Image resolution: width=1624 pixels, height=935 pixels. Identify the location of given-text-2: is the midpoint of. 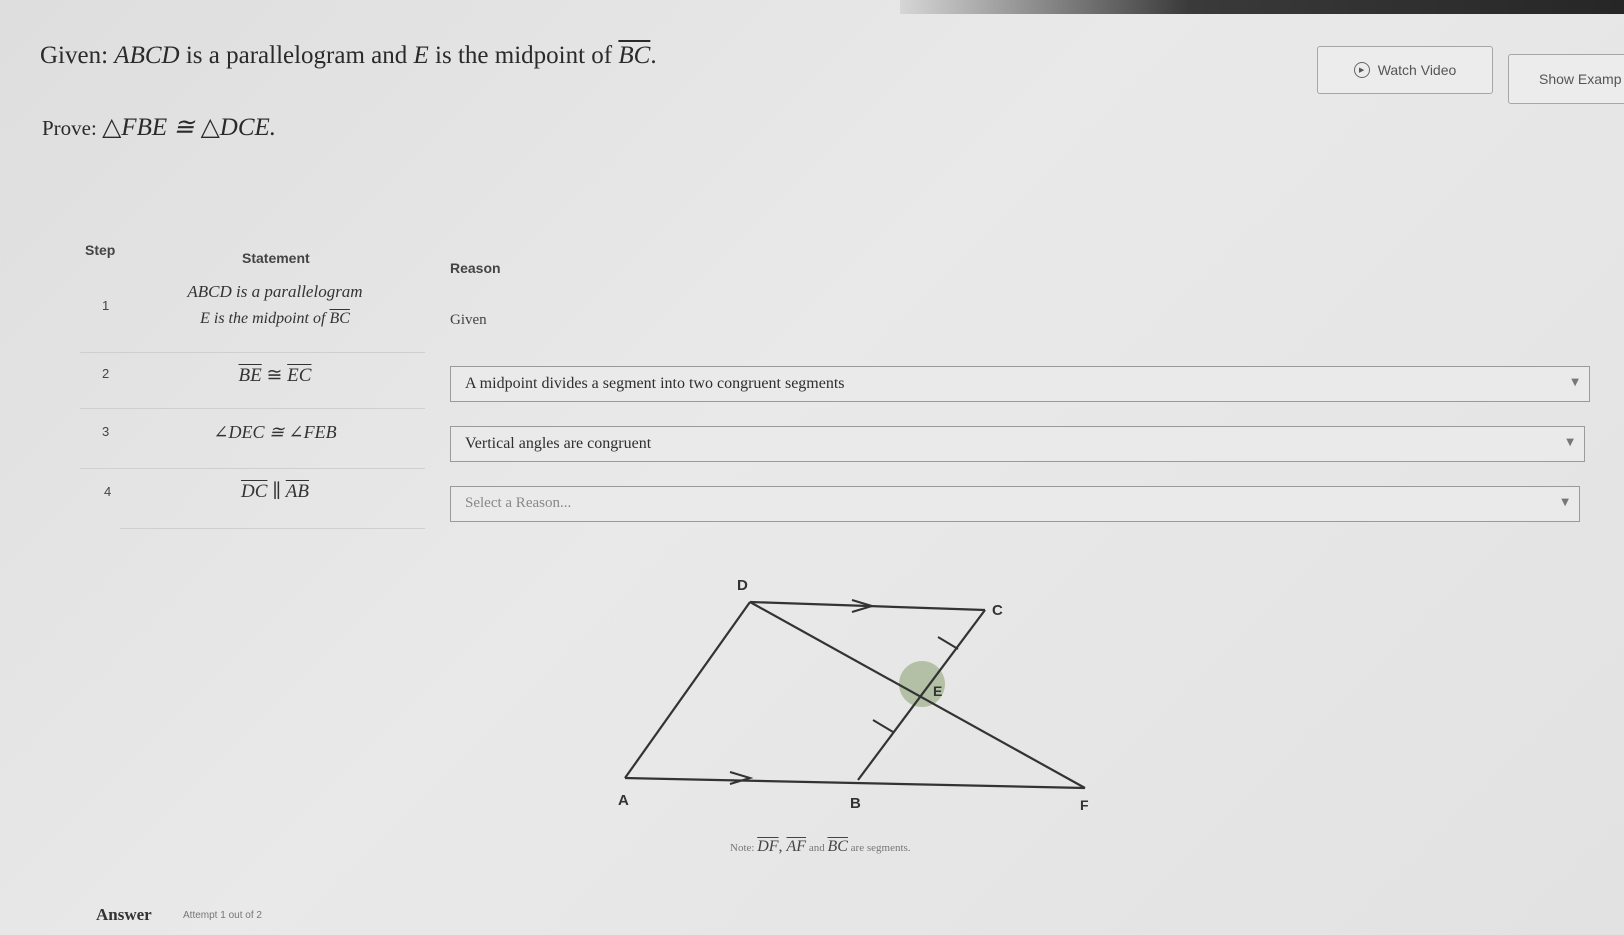
(523, 55).